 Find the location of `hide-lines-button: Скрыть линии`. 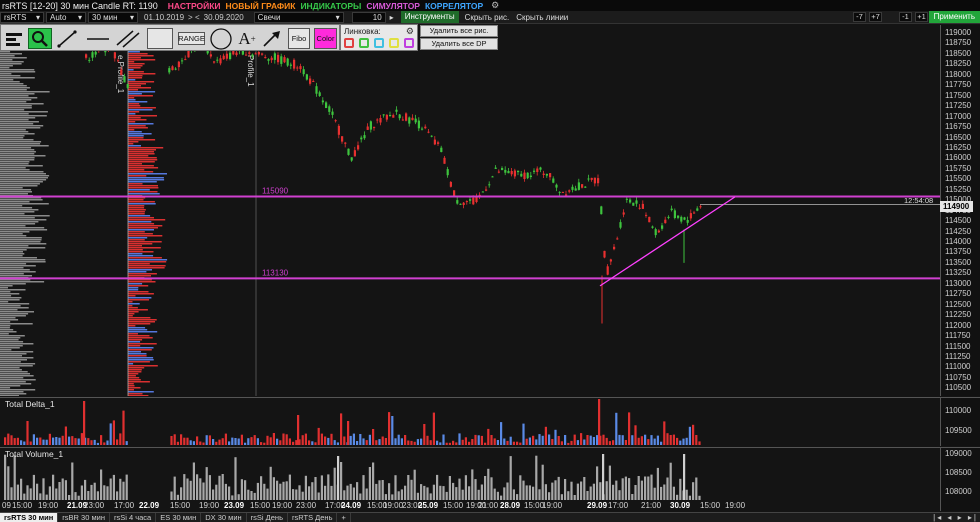

hide-lines-button: Скрыть линии is located at coordinates (542, 17).